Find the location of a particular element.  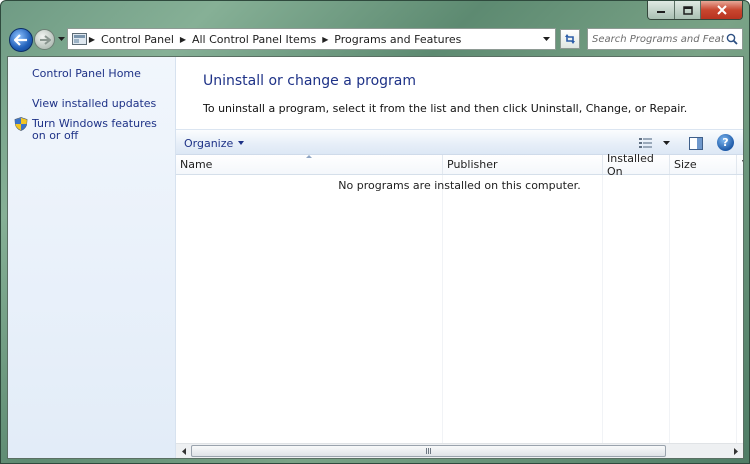

breadcrumb-control-panel: Control Panel is located at coordinates (137, 39).